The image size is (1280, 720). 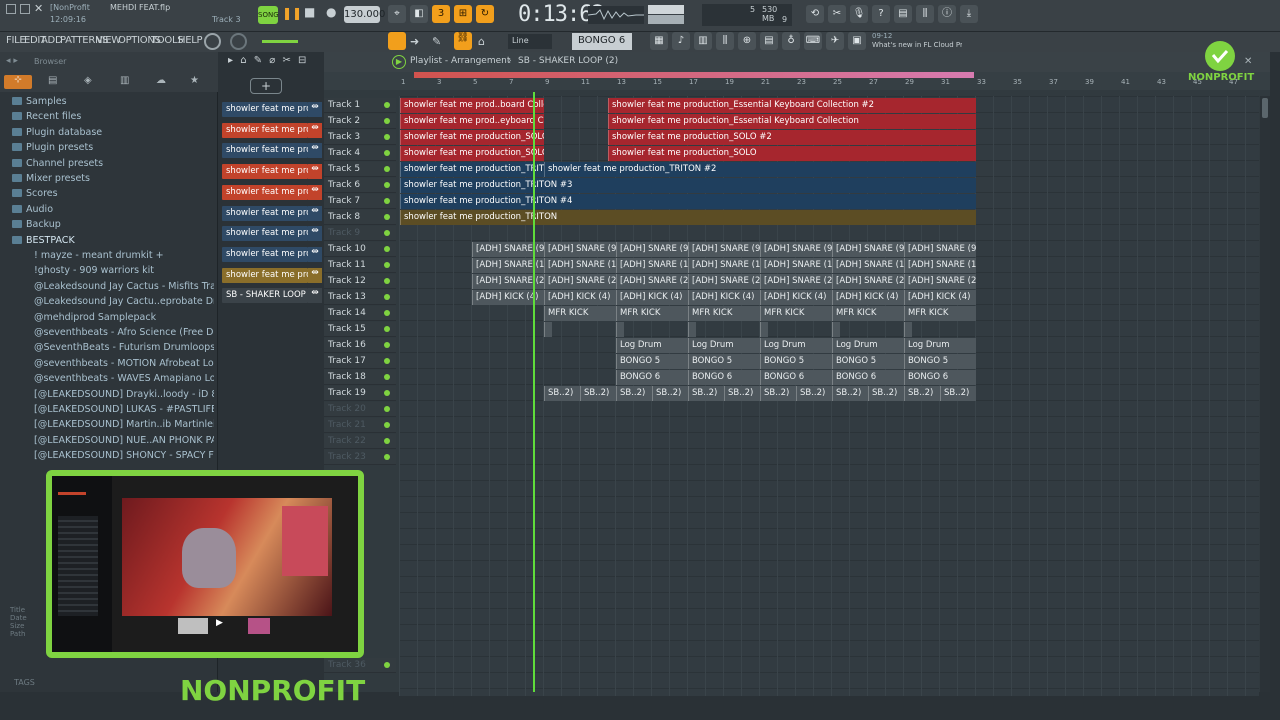 I want to click on project-tab-icon: ▥, so click(x=124, y=80).